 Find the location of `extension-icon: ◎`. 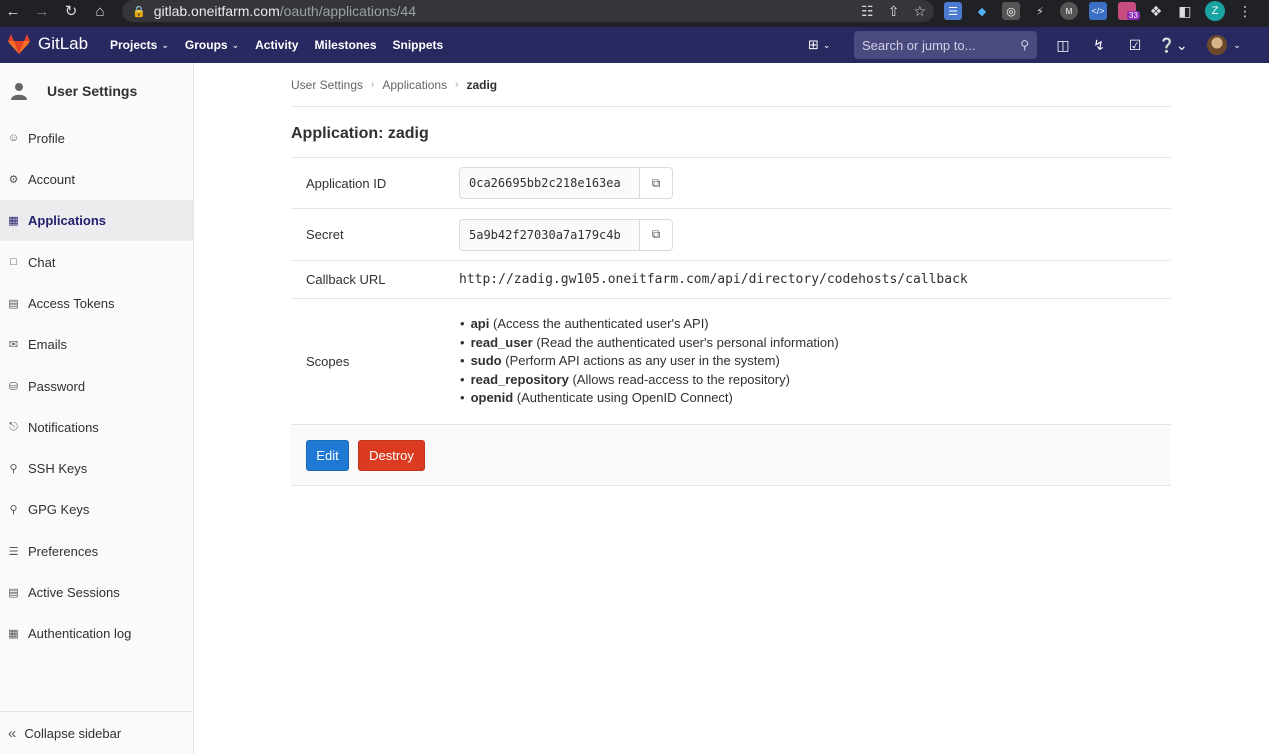

extension-icon: ◎ is located at coordinates (1011, 11).